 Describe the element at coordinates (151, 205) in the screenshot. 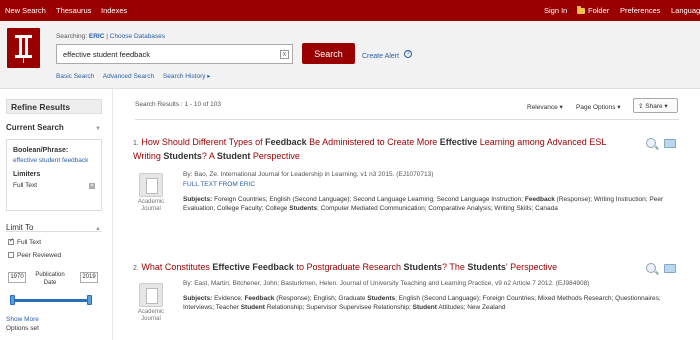

I see `document-type-label: Academic Journal` at that location.